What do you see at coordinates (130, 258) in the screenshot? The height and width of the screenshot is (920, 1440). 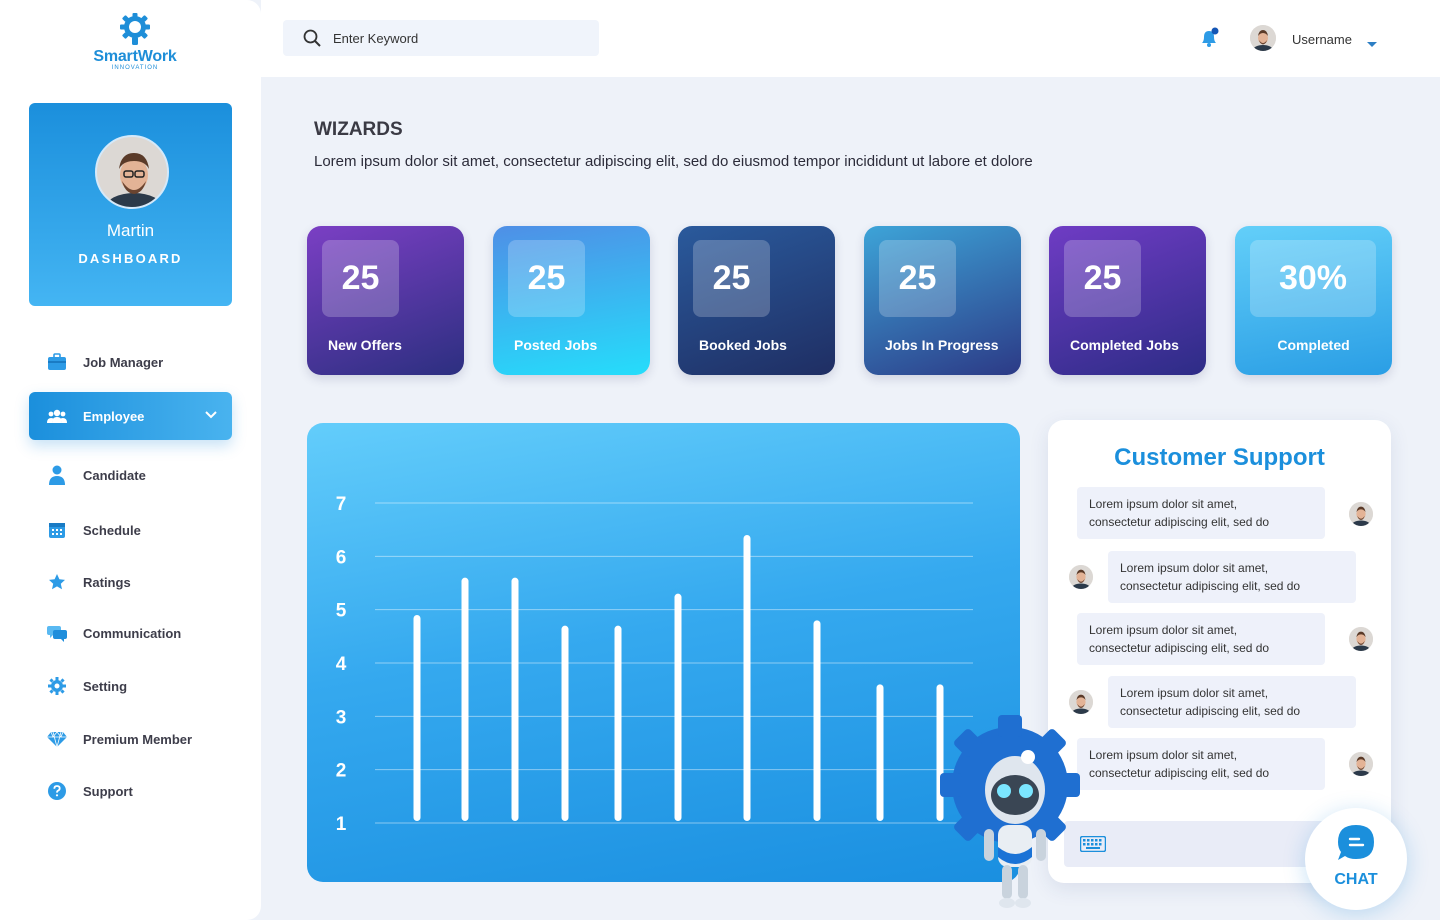 I see `profile-role: DASHBOARD` at bounding box center [130, 258].